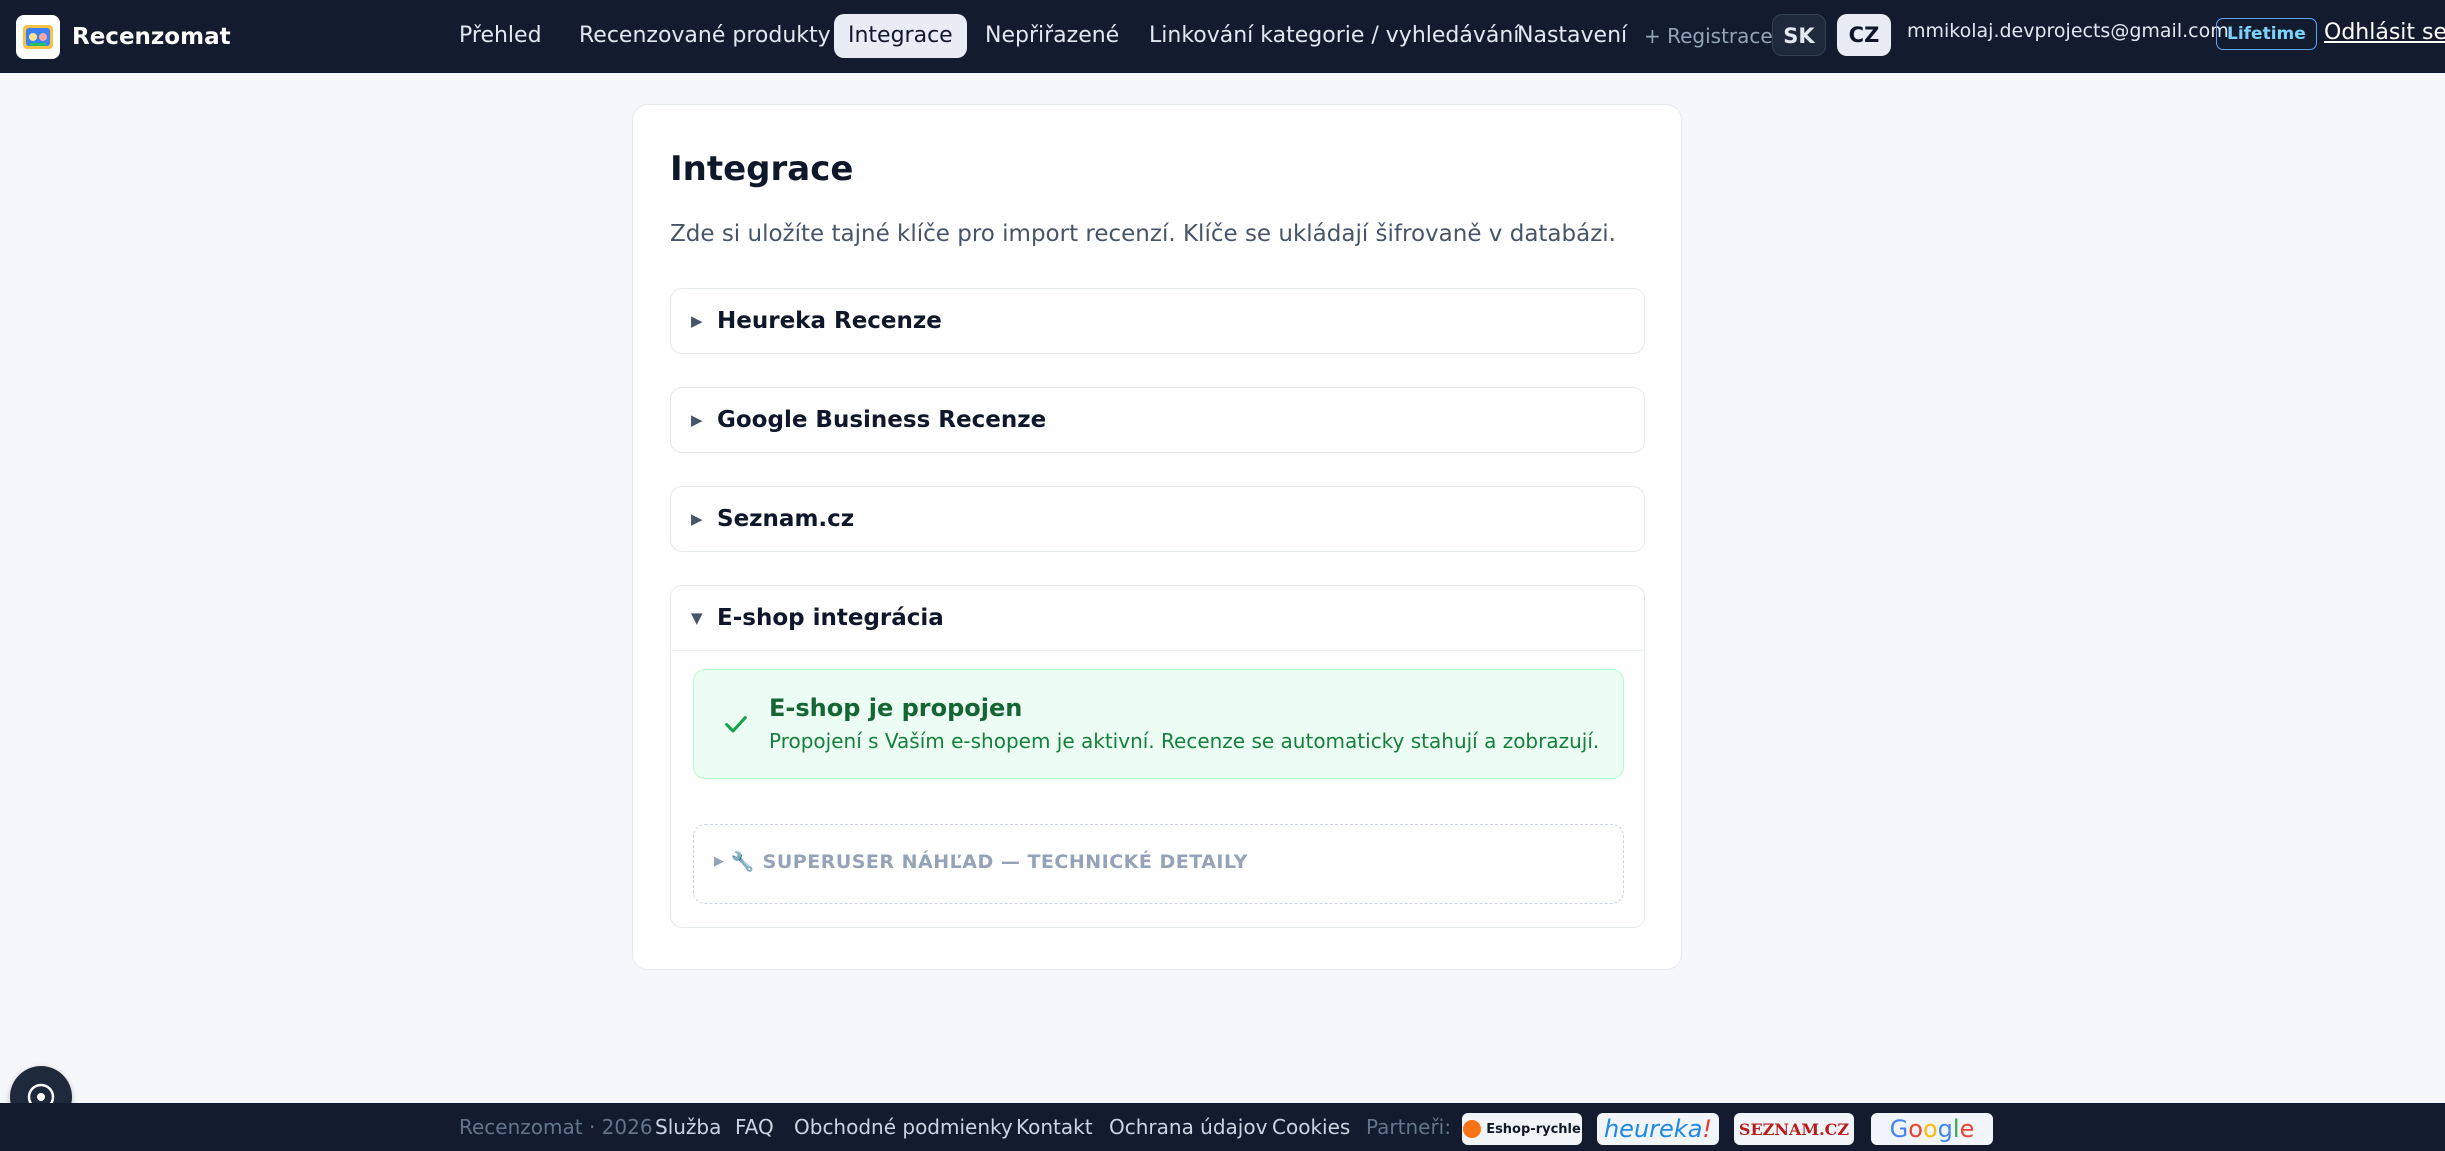 The width and height of the screenshot is (2445, 1151). I want to click on alert-title: E-shop je propojen, so click(896, 708).